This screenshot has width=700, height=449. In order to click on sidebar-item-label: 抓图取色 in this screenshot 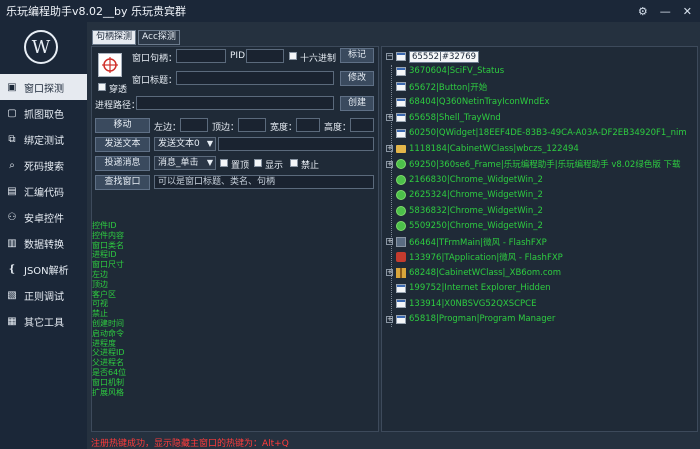, I will do `click(44, 115)`.